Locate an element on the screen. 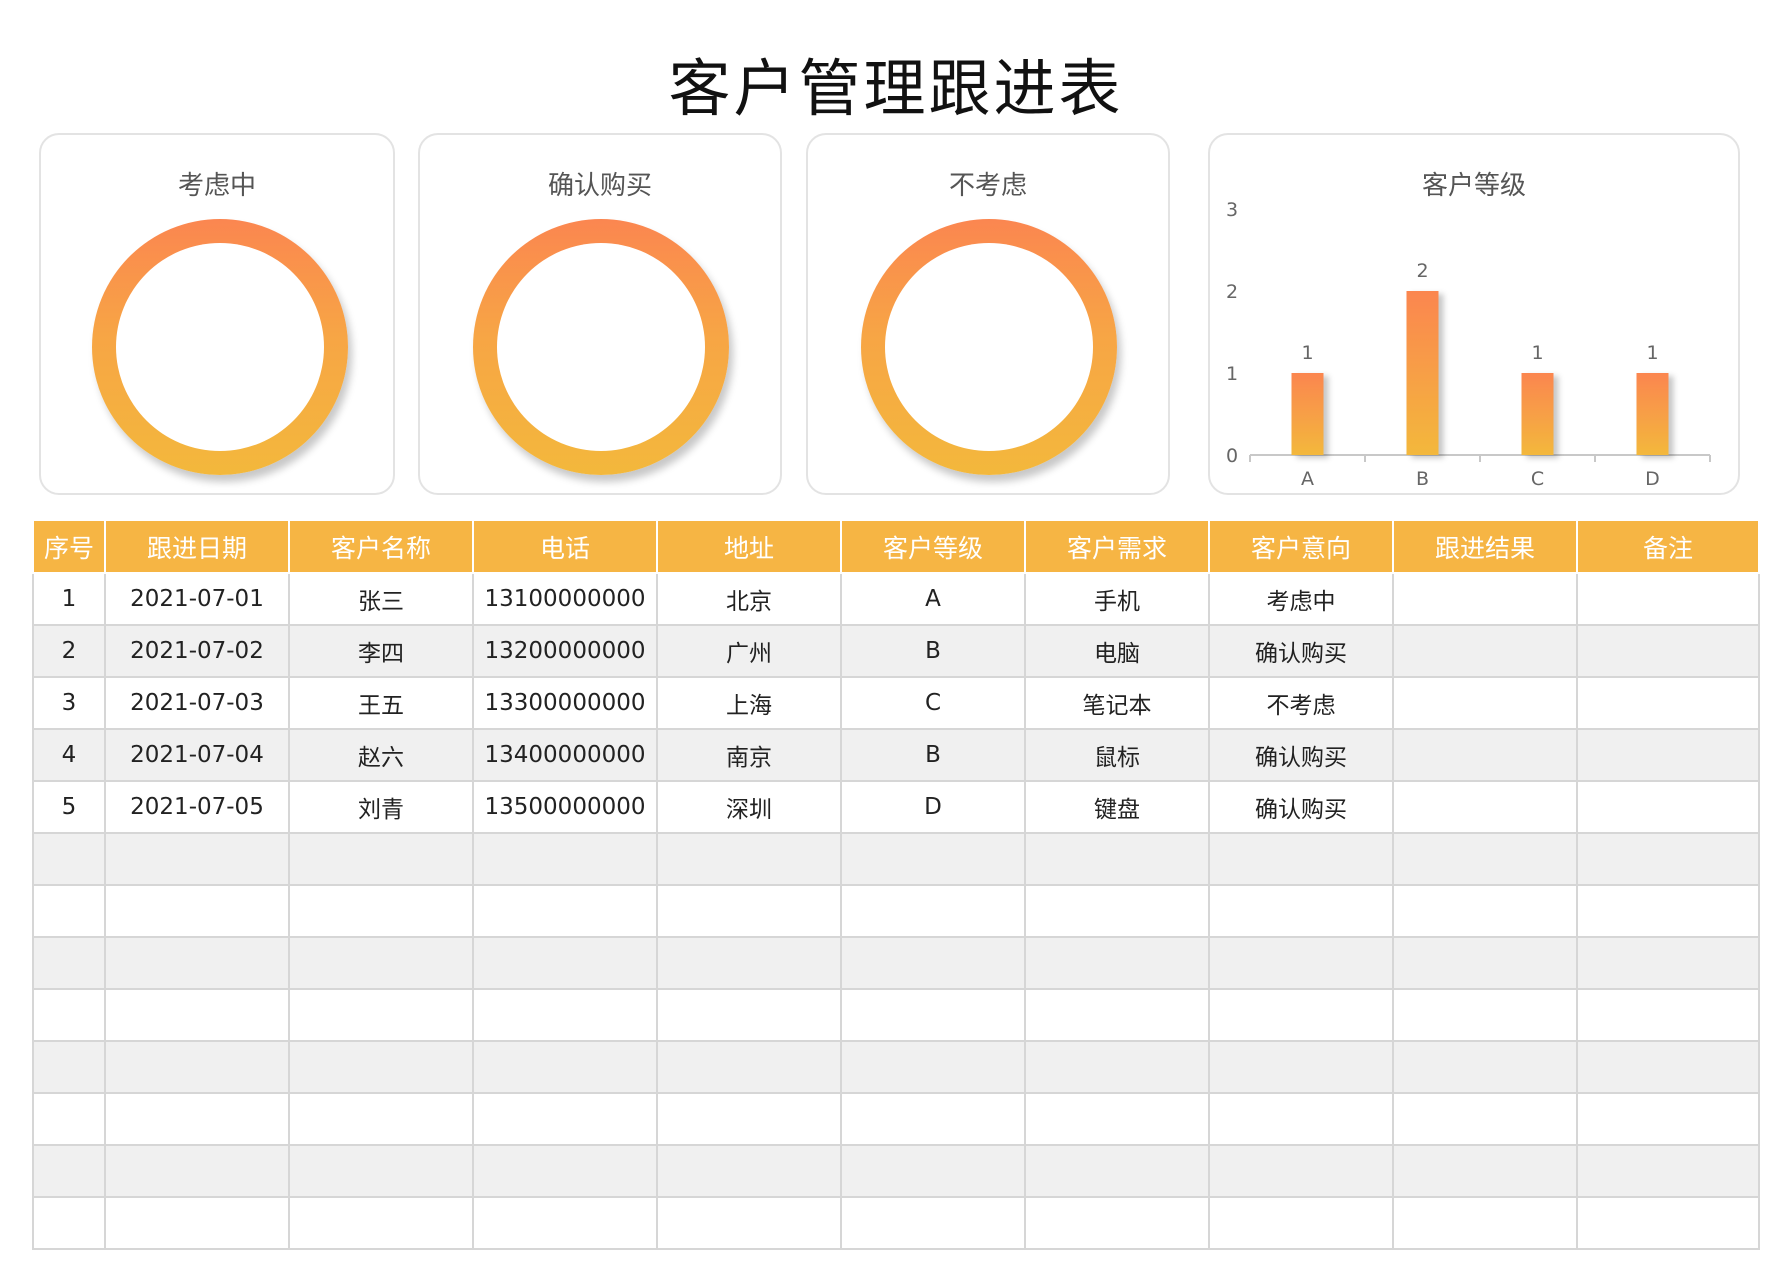 This screenshot has width=1792, height=1267. table-cell: 13400000000 is located at coordinates (565, 755).